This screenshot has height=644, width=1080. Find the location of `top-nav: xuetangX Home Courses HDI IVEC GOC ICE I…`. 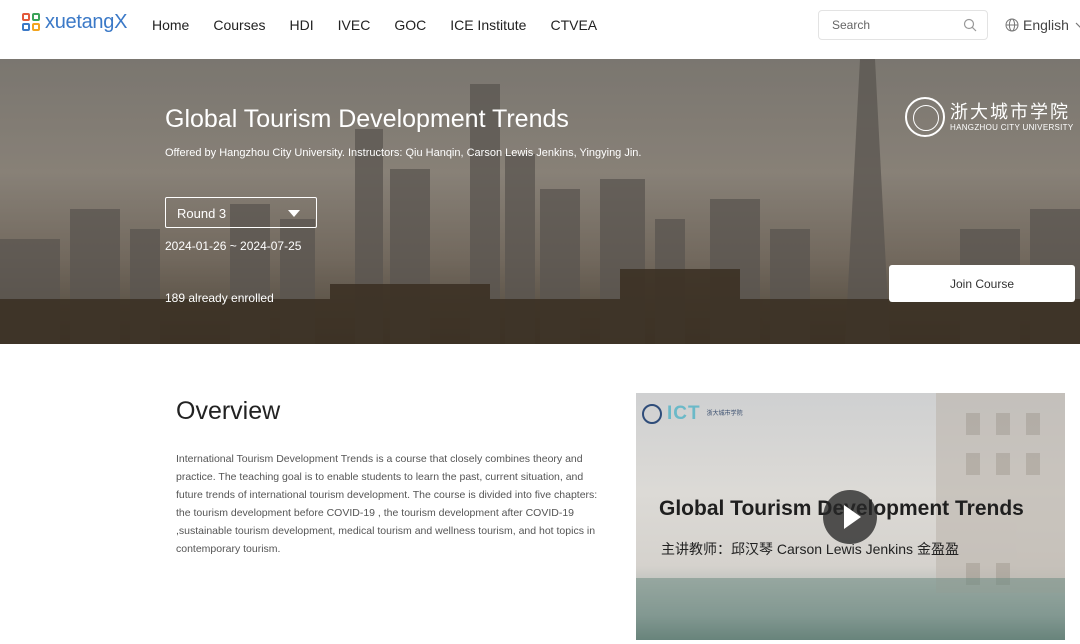

top-nav: xuetangX Home Courses HDI IVEC GOC ICE I… is located at coordinates (540, 29).